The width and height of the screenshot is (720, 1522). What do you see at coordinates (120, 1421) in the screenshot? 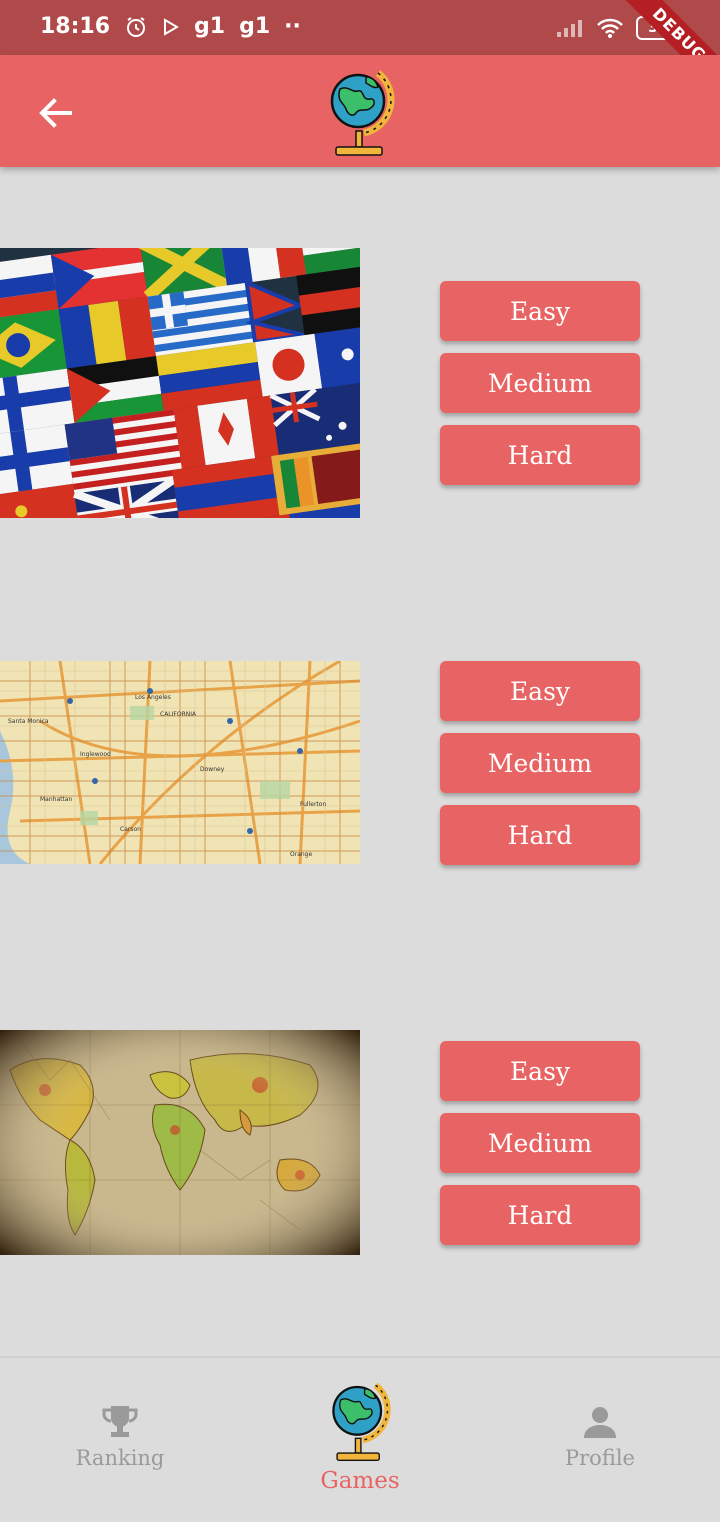
I see `trophy-icon` at bounding box center [120, 1421].